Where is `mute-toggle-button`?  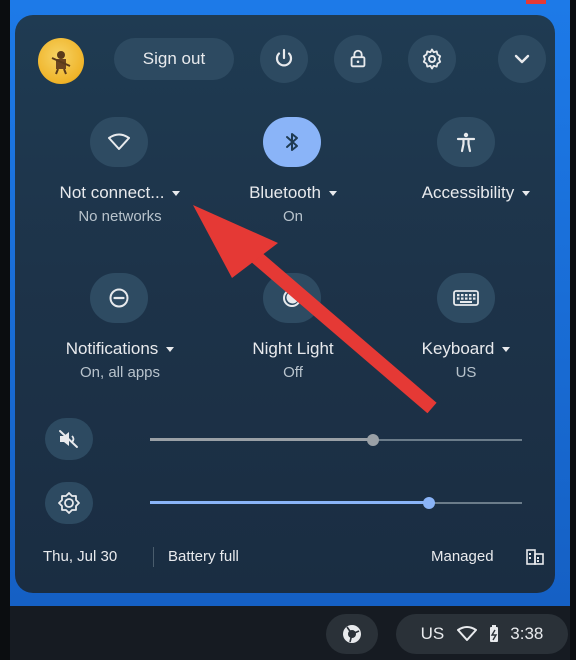 mute-toggle-button is located at coordinates (69, 439).